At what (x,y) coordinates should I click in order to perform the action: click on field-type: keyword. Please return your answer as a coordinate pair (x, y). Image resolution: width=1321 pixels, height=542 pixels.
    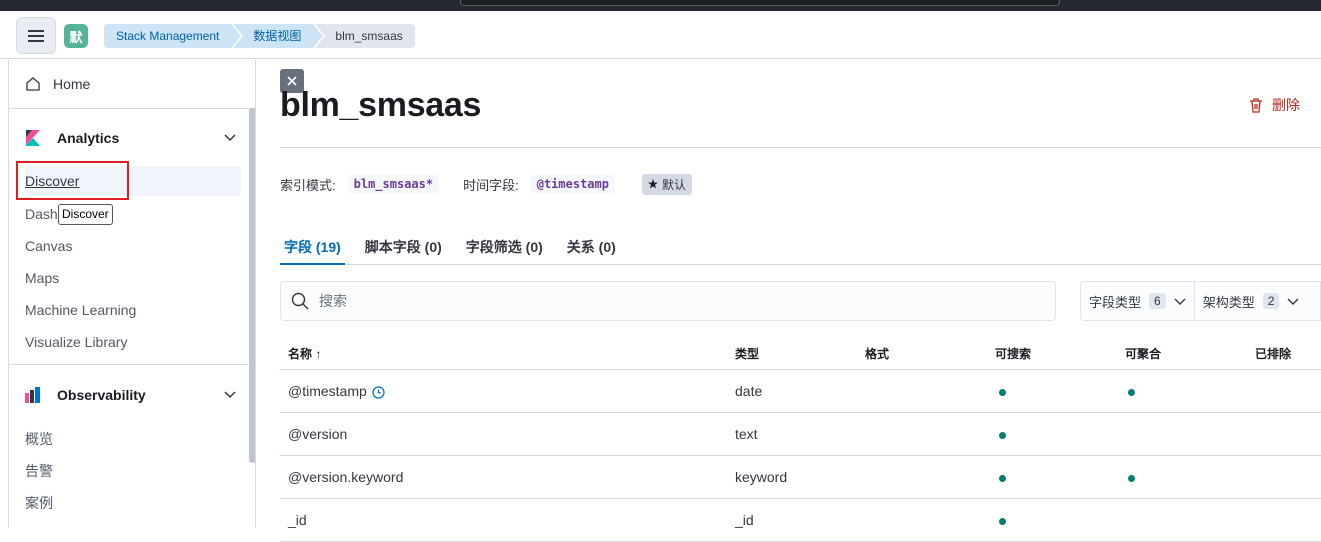
    Looking at the image, I should click on (761, 477).